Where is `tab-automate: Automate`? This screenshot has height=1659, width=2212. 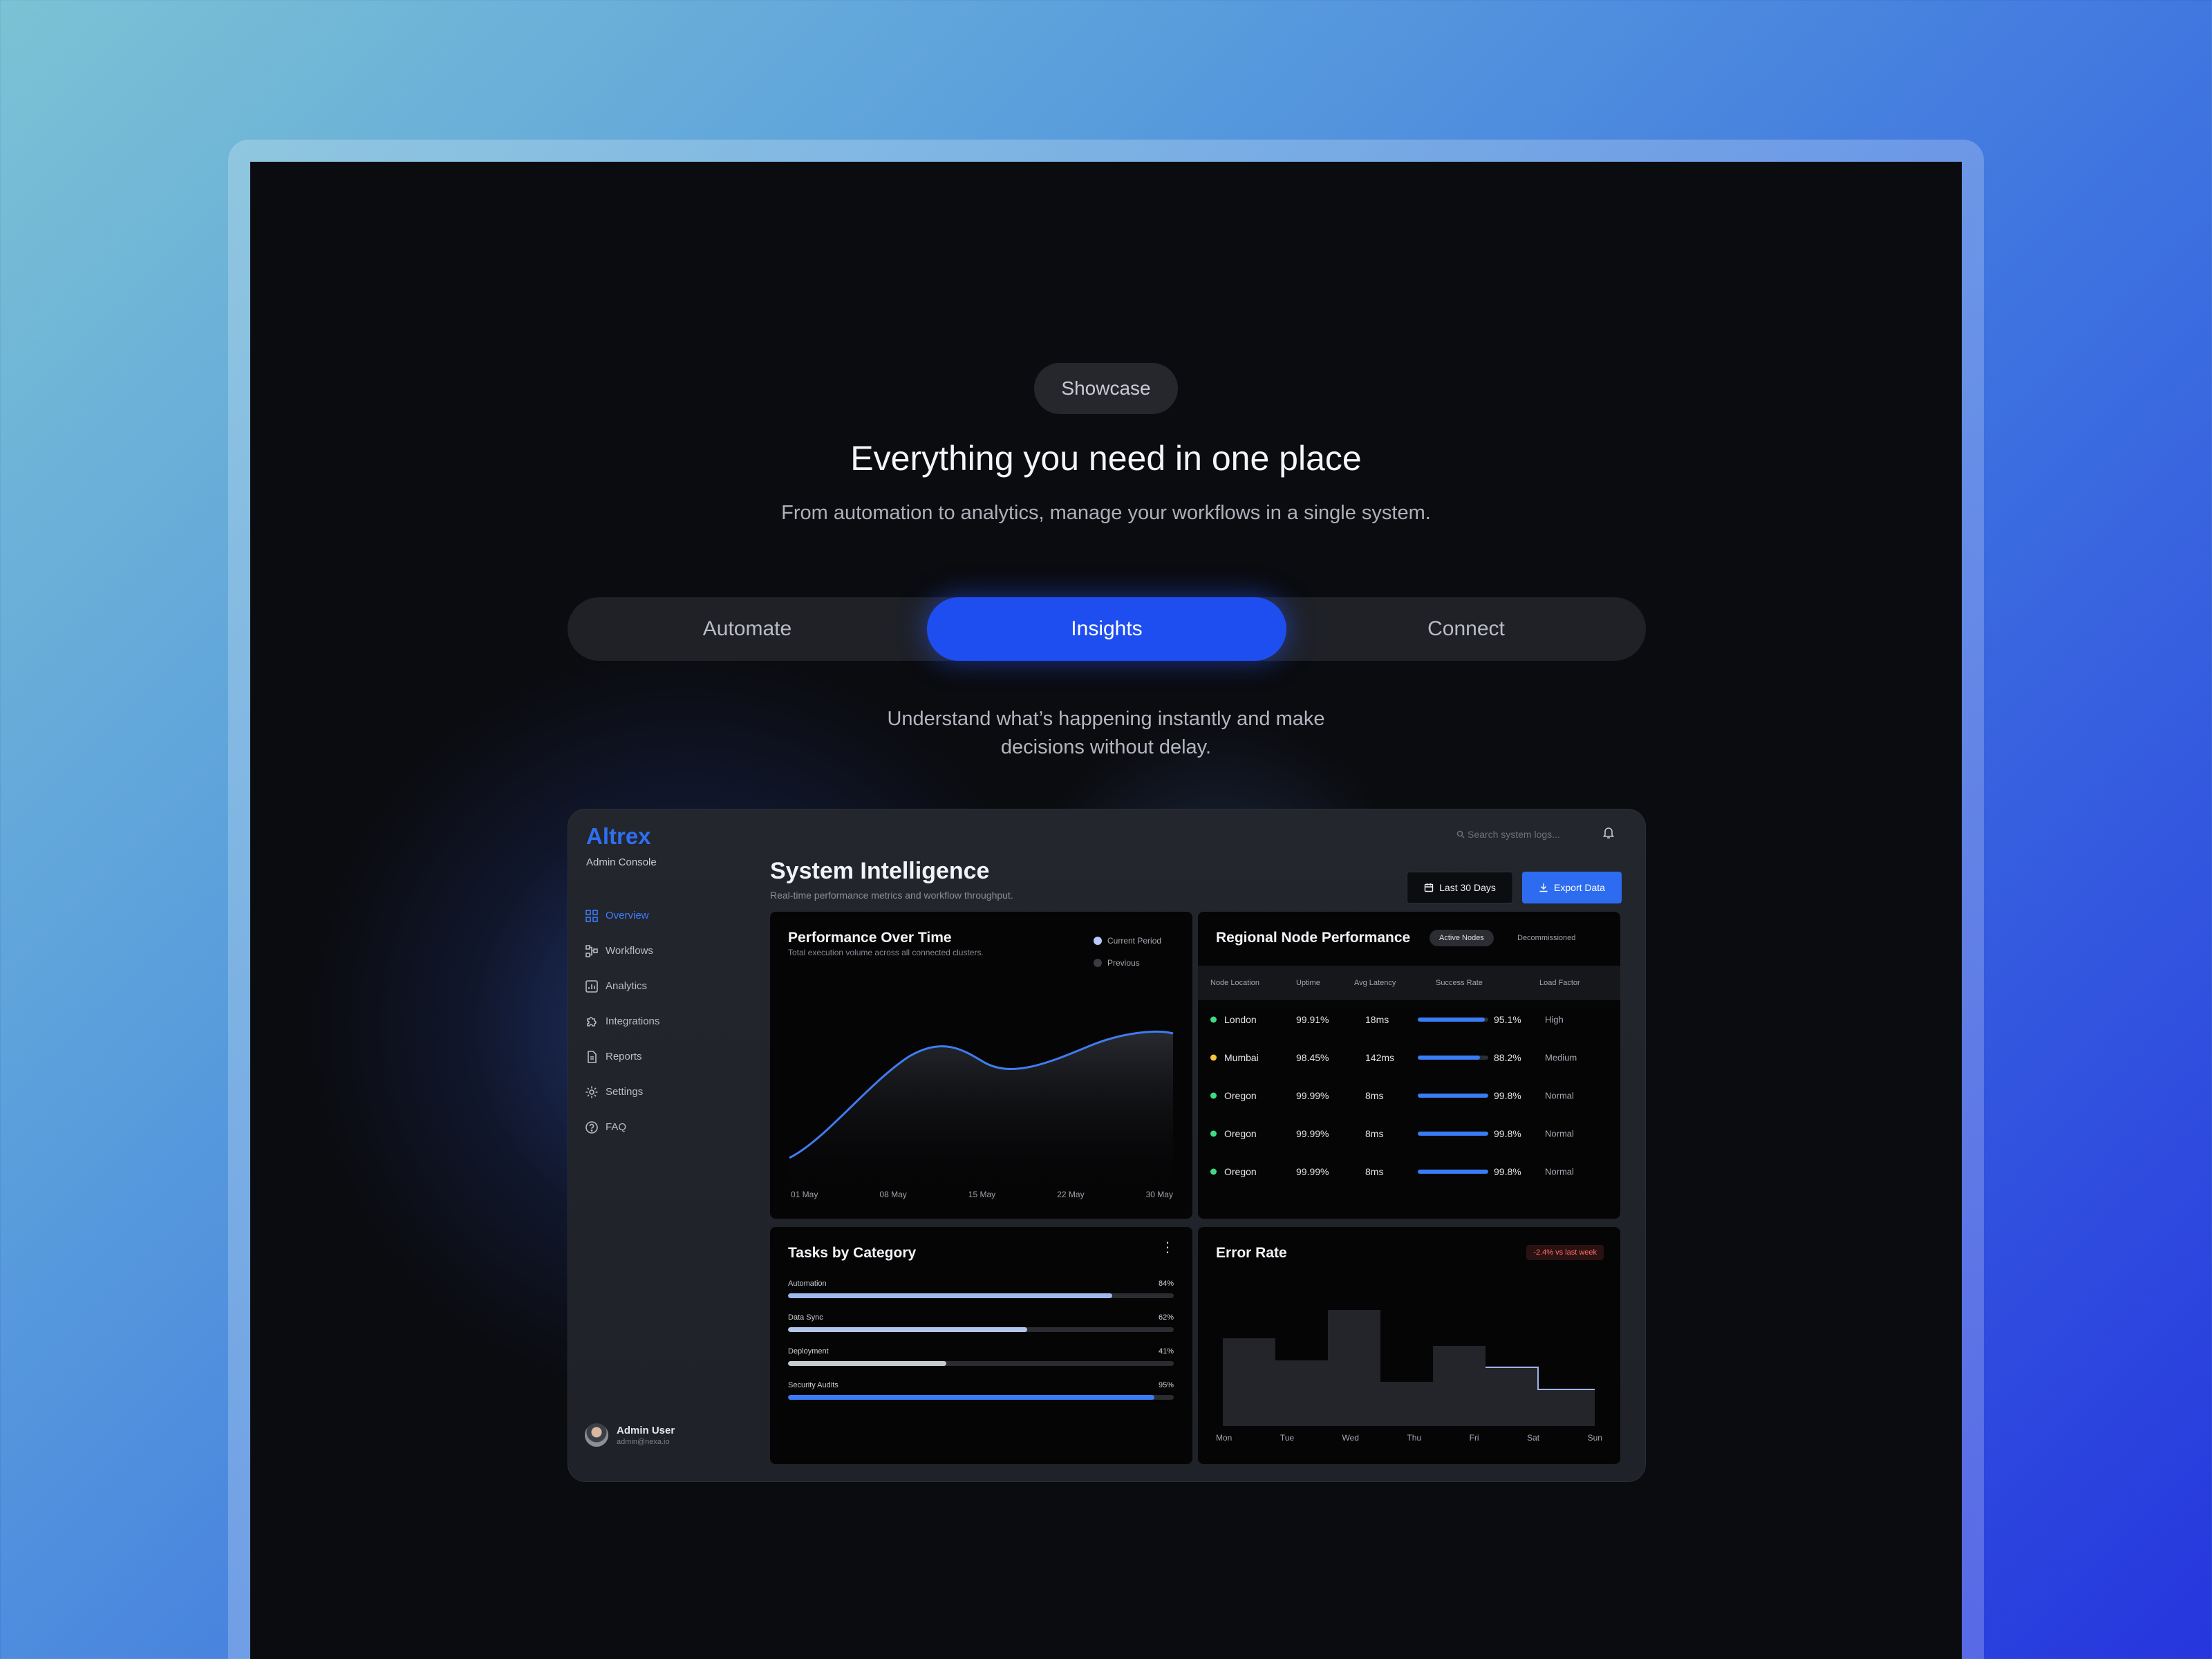 tab-automate: Automate is located at coordinates (747, 629).